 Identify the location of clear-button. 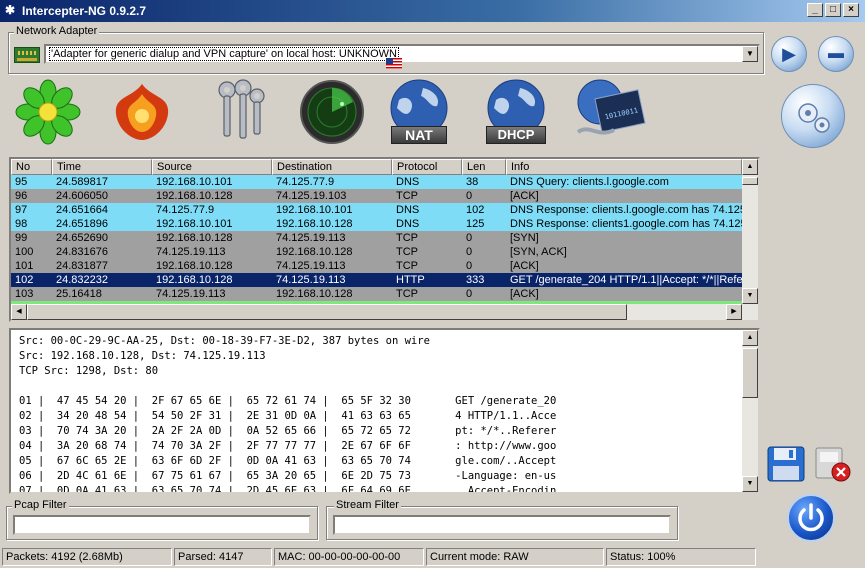
(833, 464).